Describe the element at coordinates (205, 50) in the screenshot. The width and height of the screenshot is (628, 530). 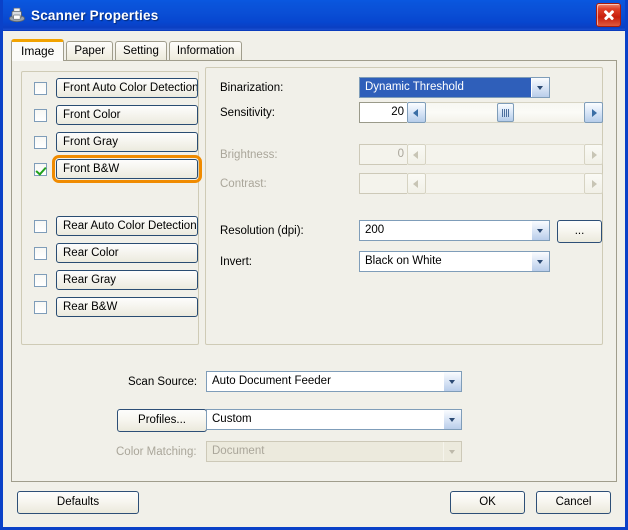
I see `tab-information: Information` at that location.